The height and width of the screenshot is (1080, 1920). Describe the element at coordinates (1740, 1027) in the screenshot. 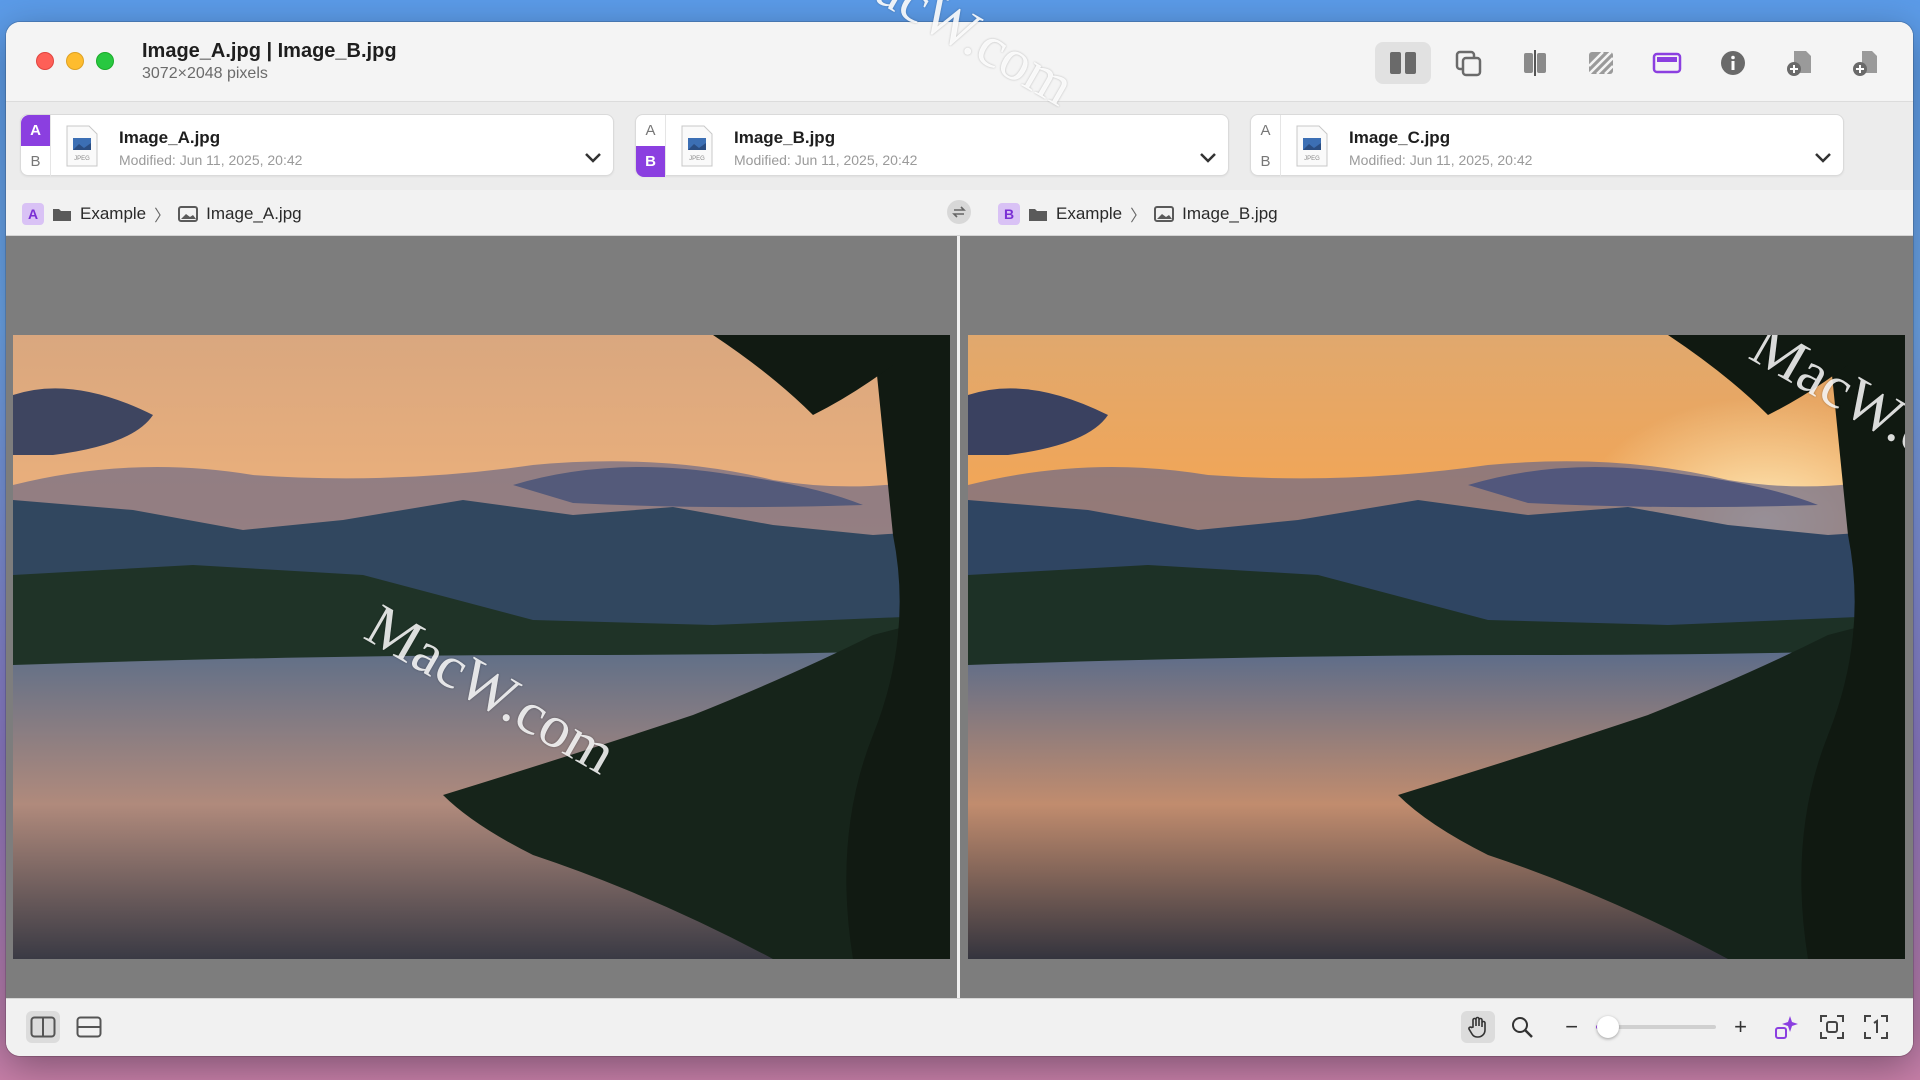

I see `zoom-in-button: +` at that location.